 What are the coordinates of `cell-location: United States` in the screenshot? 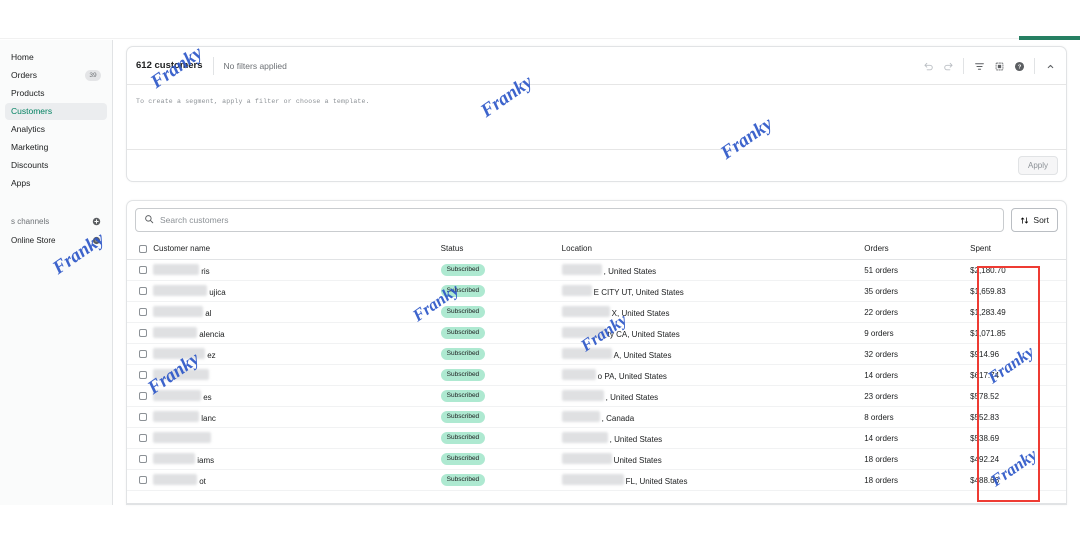 It's located at (713, 459).